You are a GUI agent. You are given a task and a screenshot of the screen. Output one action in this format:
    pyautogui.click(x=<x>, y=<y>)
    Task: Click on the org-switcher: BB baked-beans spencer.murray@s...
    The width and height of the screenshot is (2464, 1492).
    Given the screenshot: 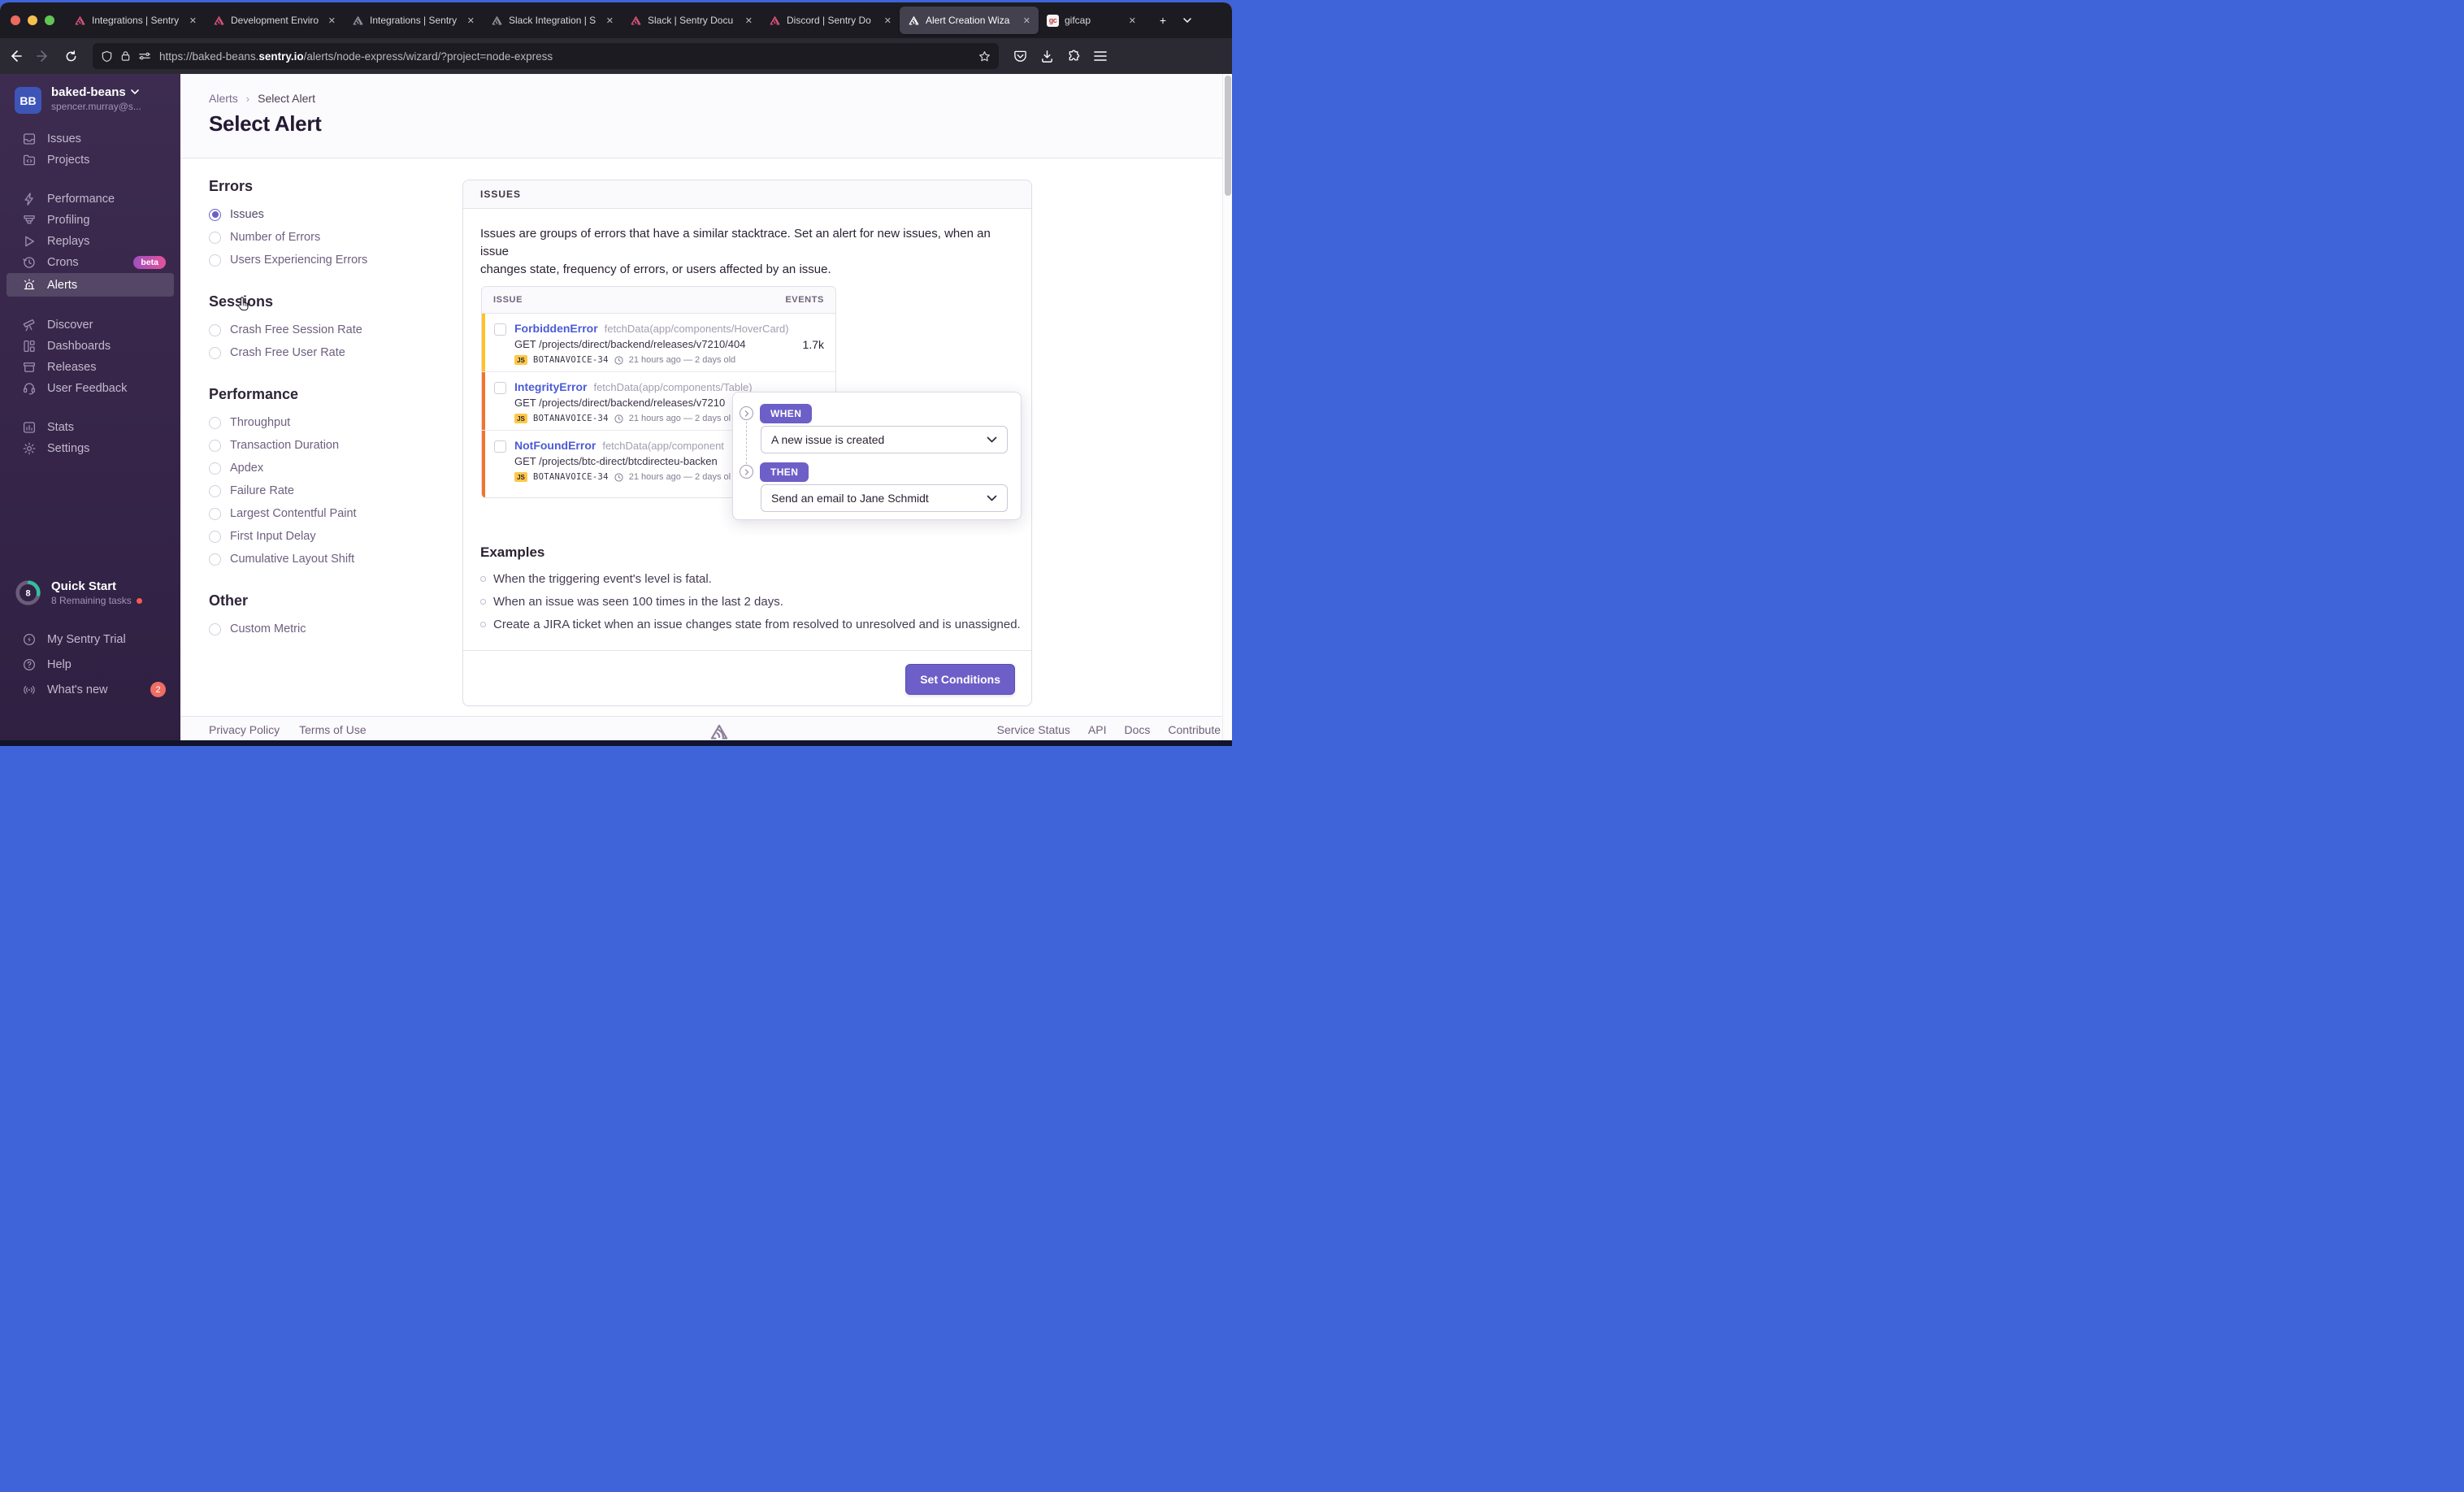 What is the action you would take?
    pyautogui.click(x=90, y=94)
    